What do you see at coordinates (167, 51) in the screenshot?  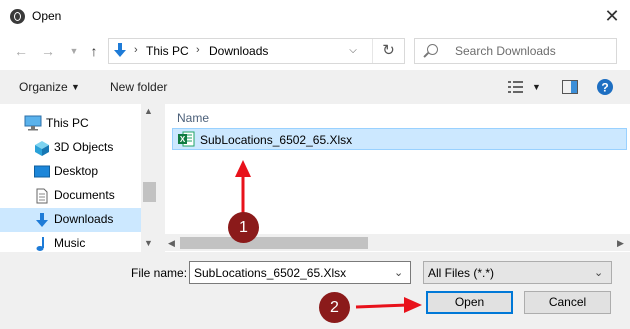 I see `breadcrumb-this-pc: This PC` at bounding box center [167, 51].